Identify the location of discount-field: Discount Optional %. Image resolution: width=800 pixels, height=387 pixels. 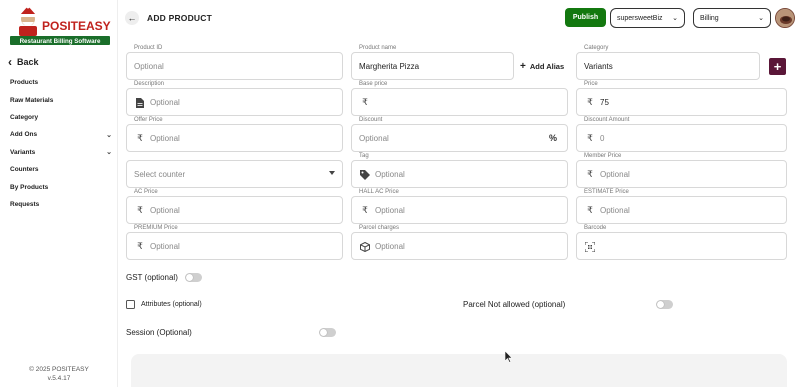
(459, 134).